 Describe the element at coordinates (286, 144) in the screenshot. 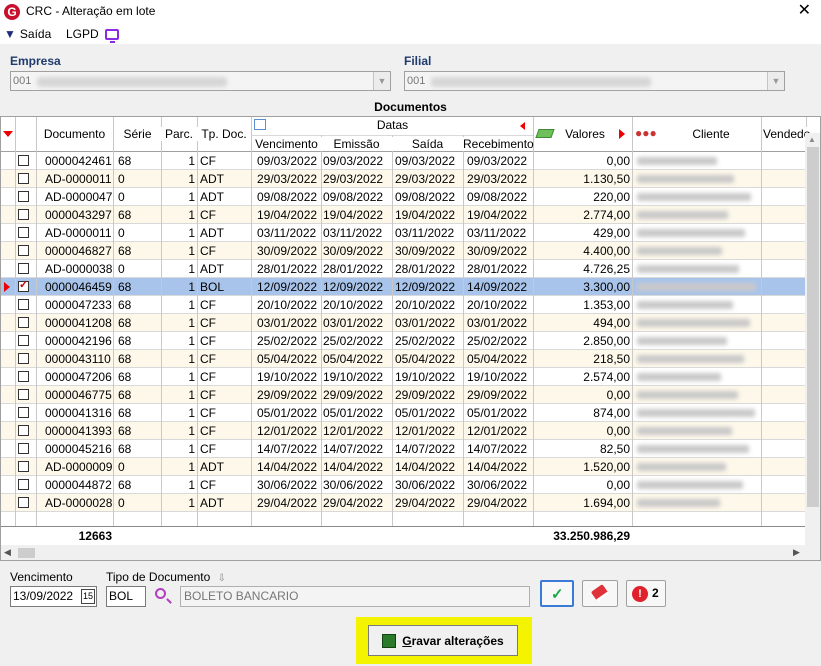

I see `col-vencimento: Vencimento` at that location.